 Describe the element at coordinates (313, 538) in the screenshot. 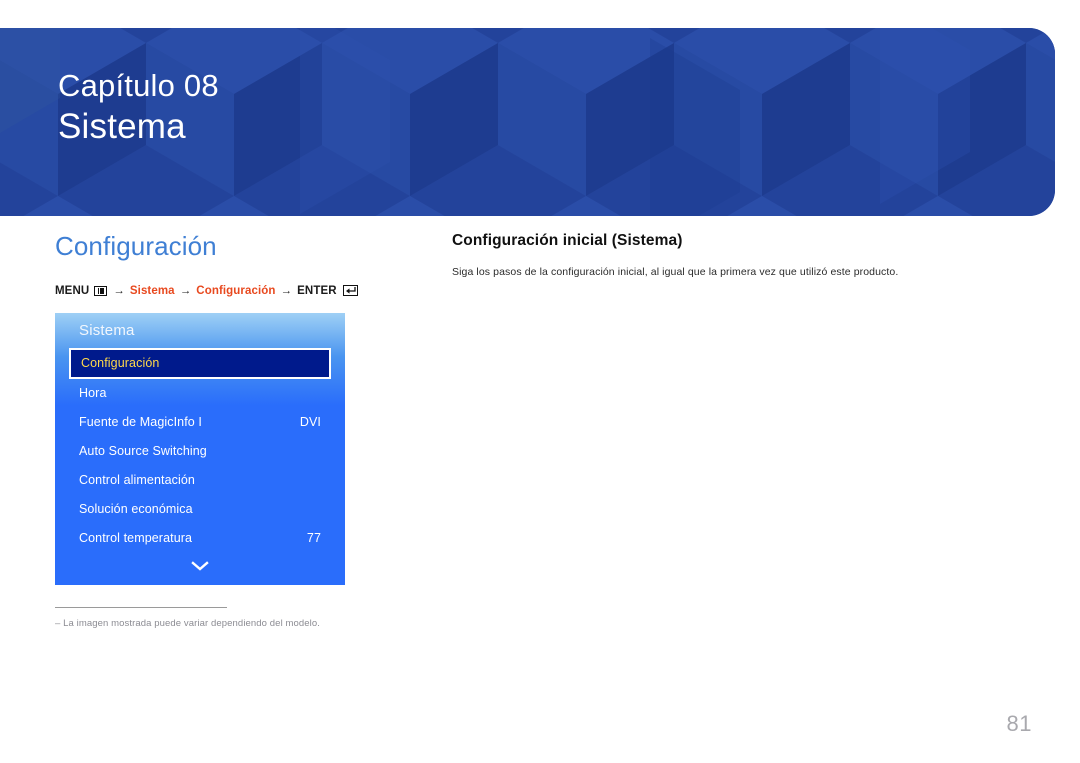

I see `osd-row-value: 77` at that location.